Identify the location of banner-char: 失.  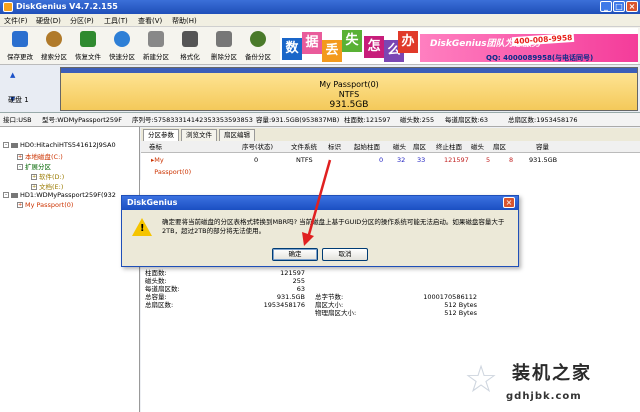
(352, 41).